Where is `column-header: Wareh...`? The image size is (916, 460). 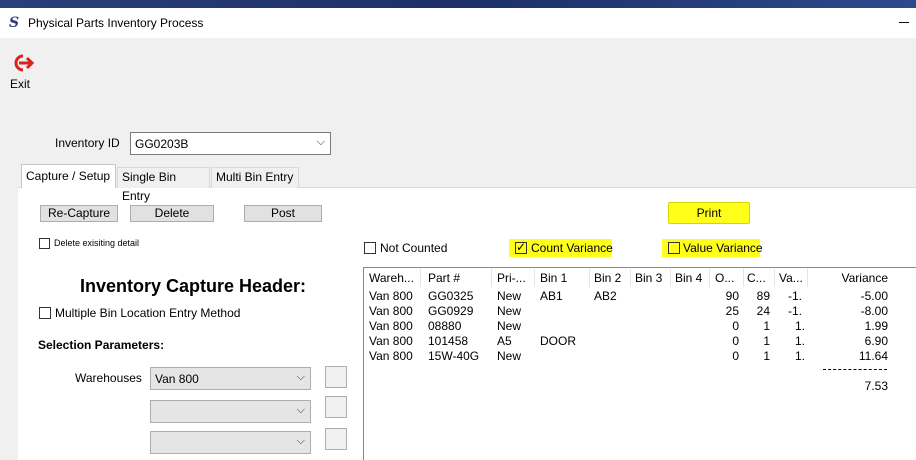
column-header: Wareh... is located at coordinates (391, 278).